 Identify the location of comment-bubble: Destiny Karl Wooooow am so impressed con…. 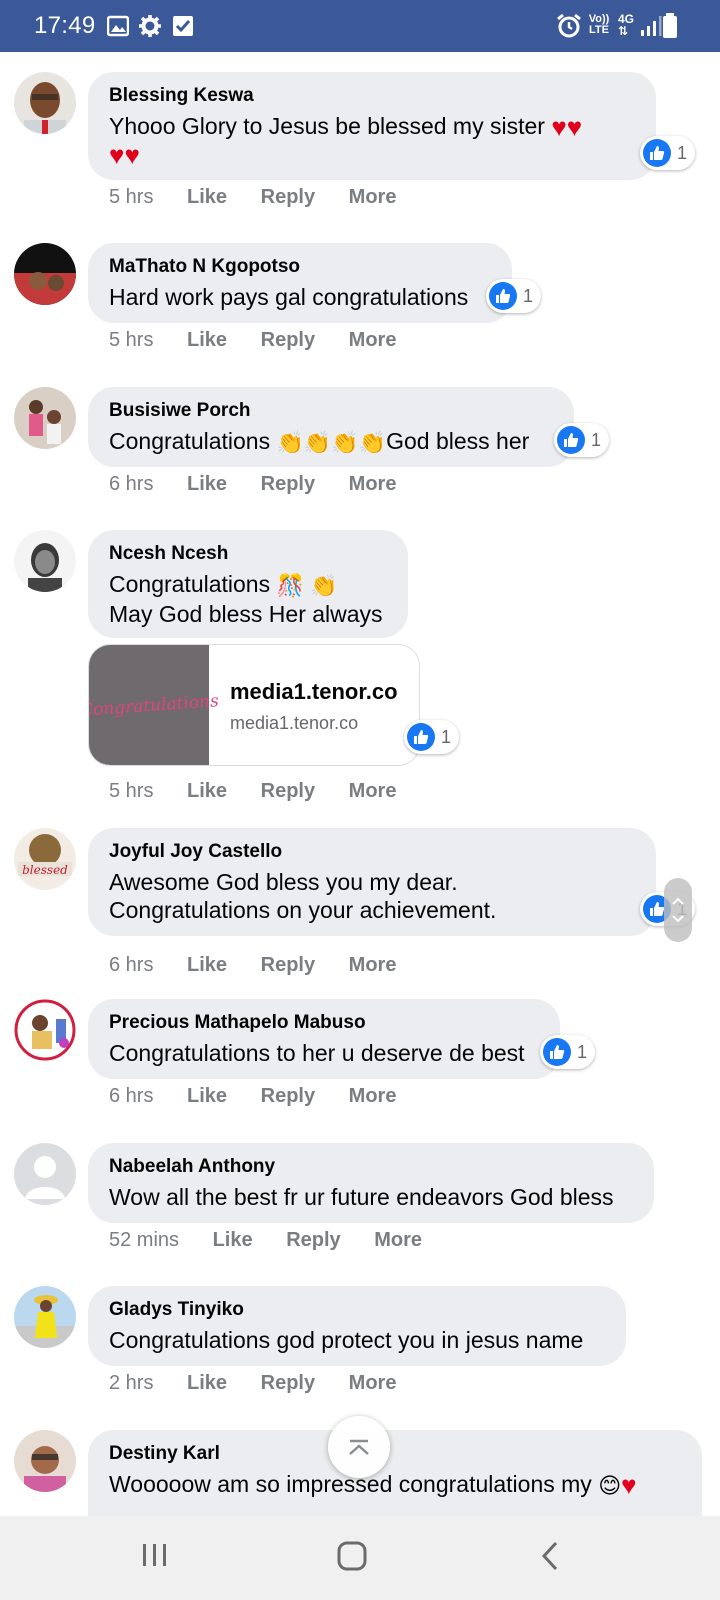
(395, 1473).